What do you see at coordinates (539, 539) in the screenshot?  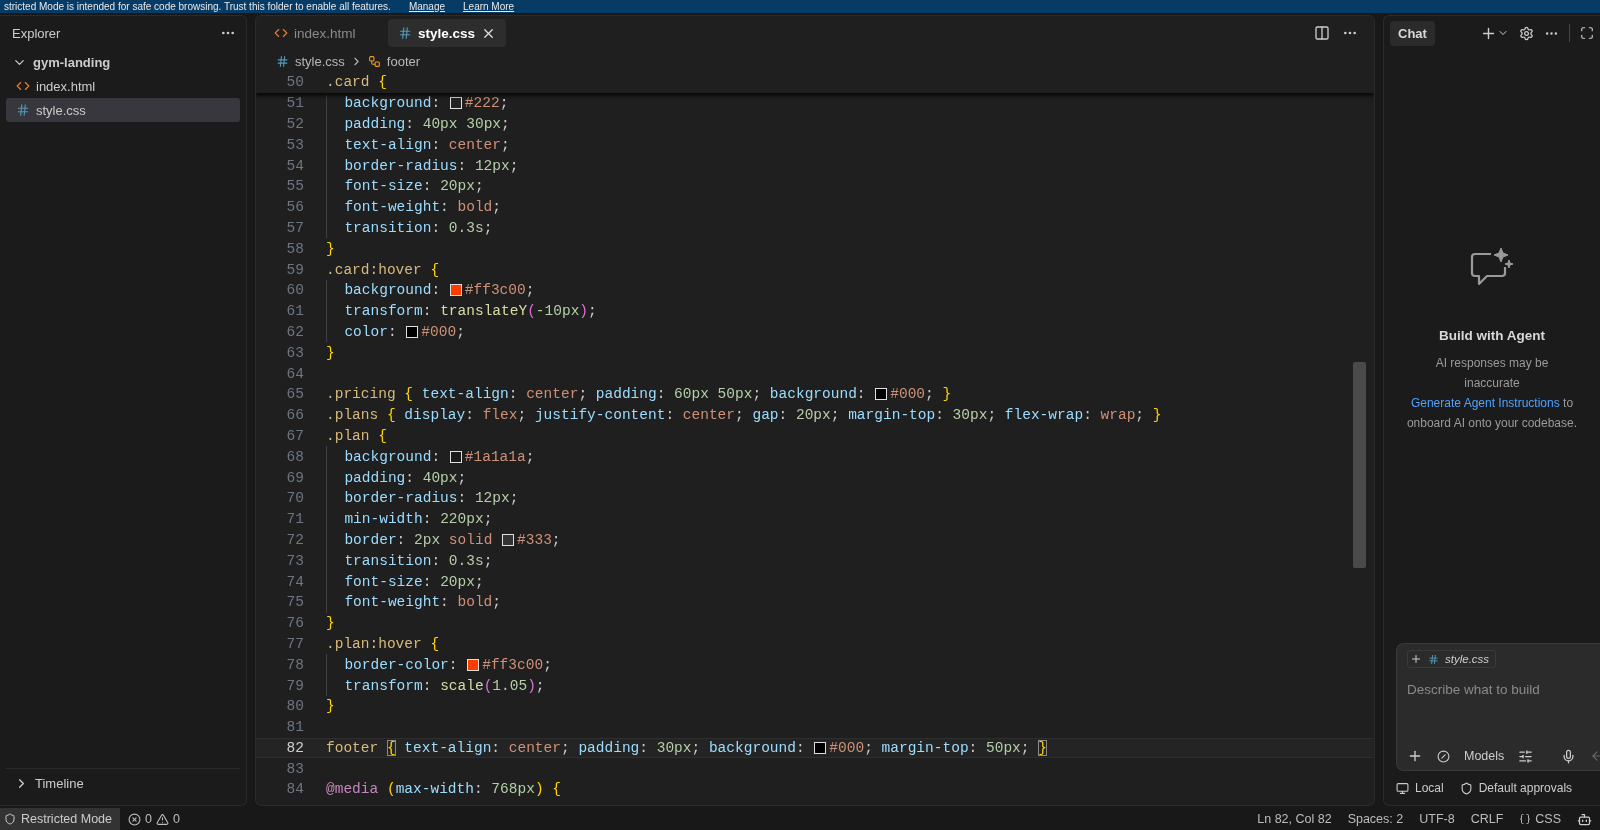 I see `code-text: #333;` at bounding box center [539, 539].